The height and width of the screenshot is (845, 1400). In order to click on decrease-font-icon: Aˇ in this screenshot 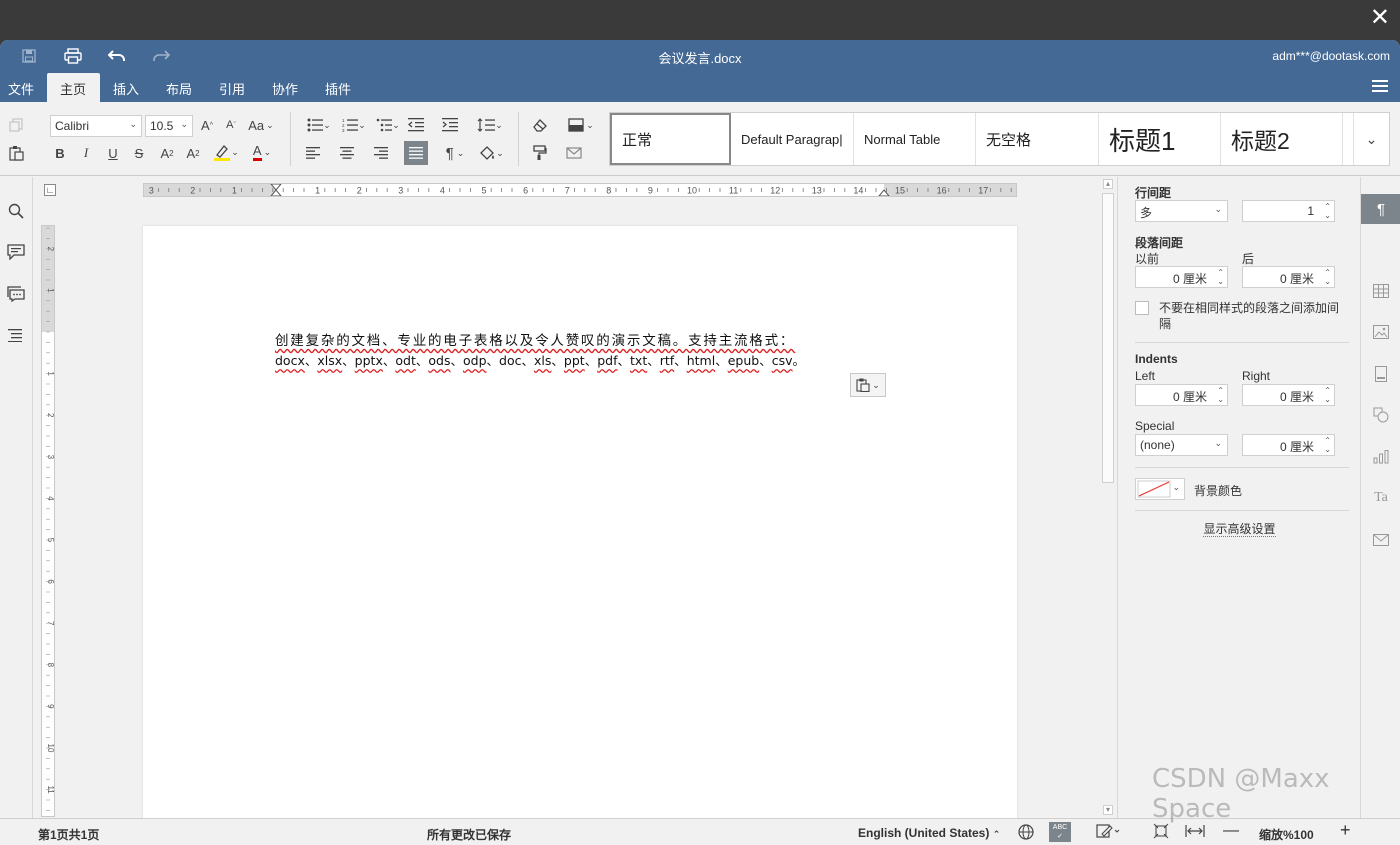, I will do `click(231, 125)`.